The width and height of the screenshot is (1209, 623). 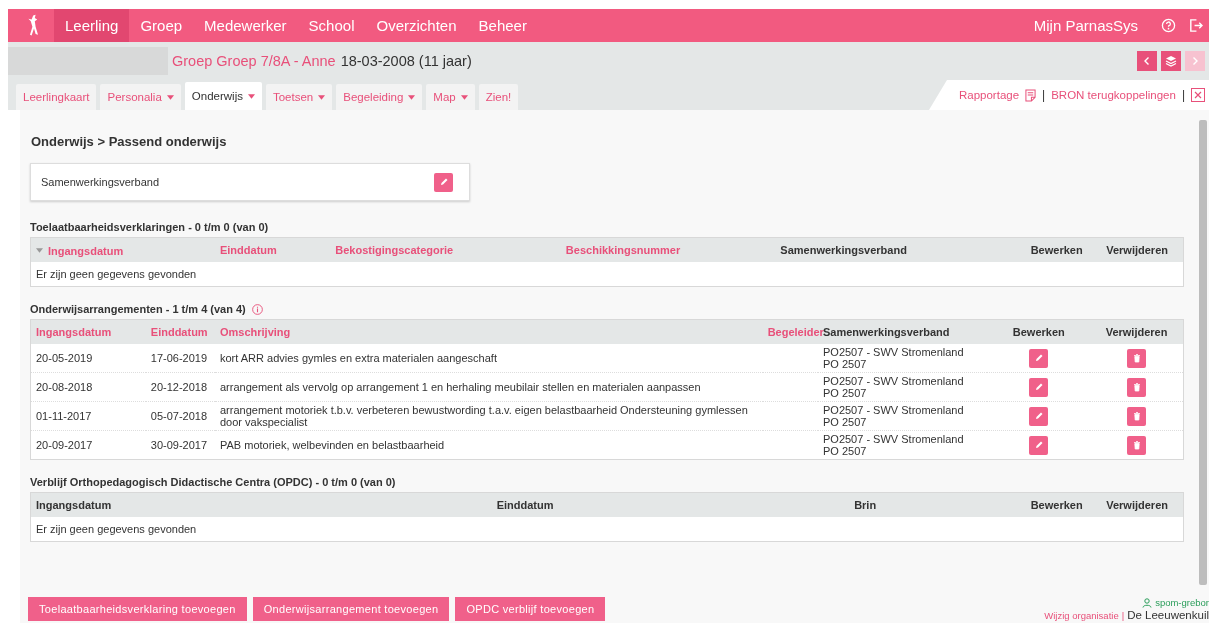 I want to click on layers-icon, so click(x=1171, y=61).